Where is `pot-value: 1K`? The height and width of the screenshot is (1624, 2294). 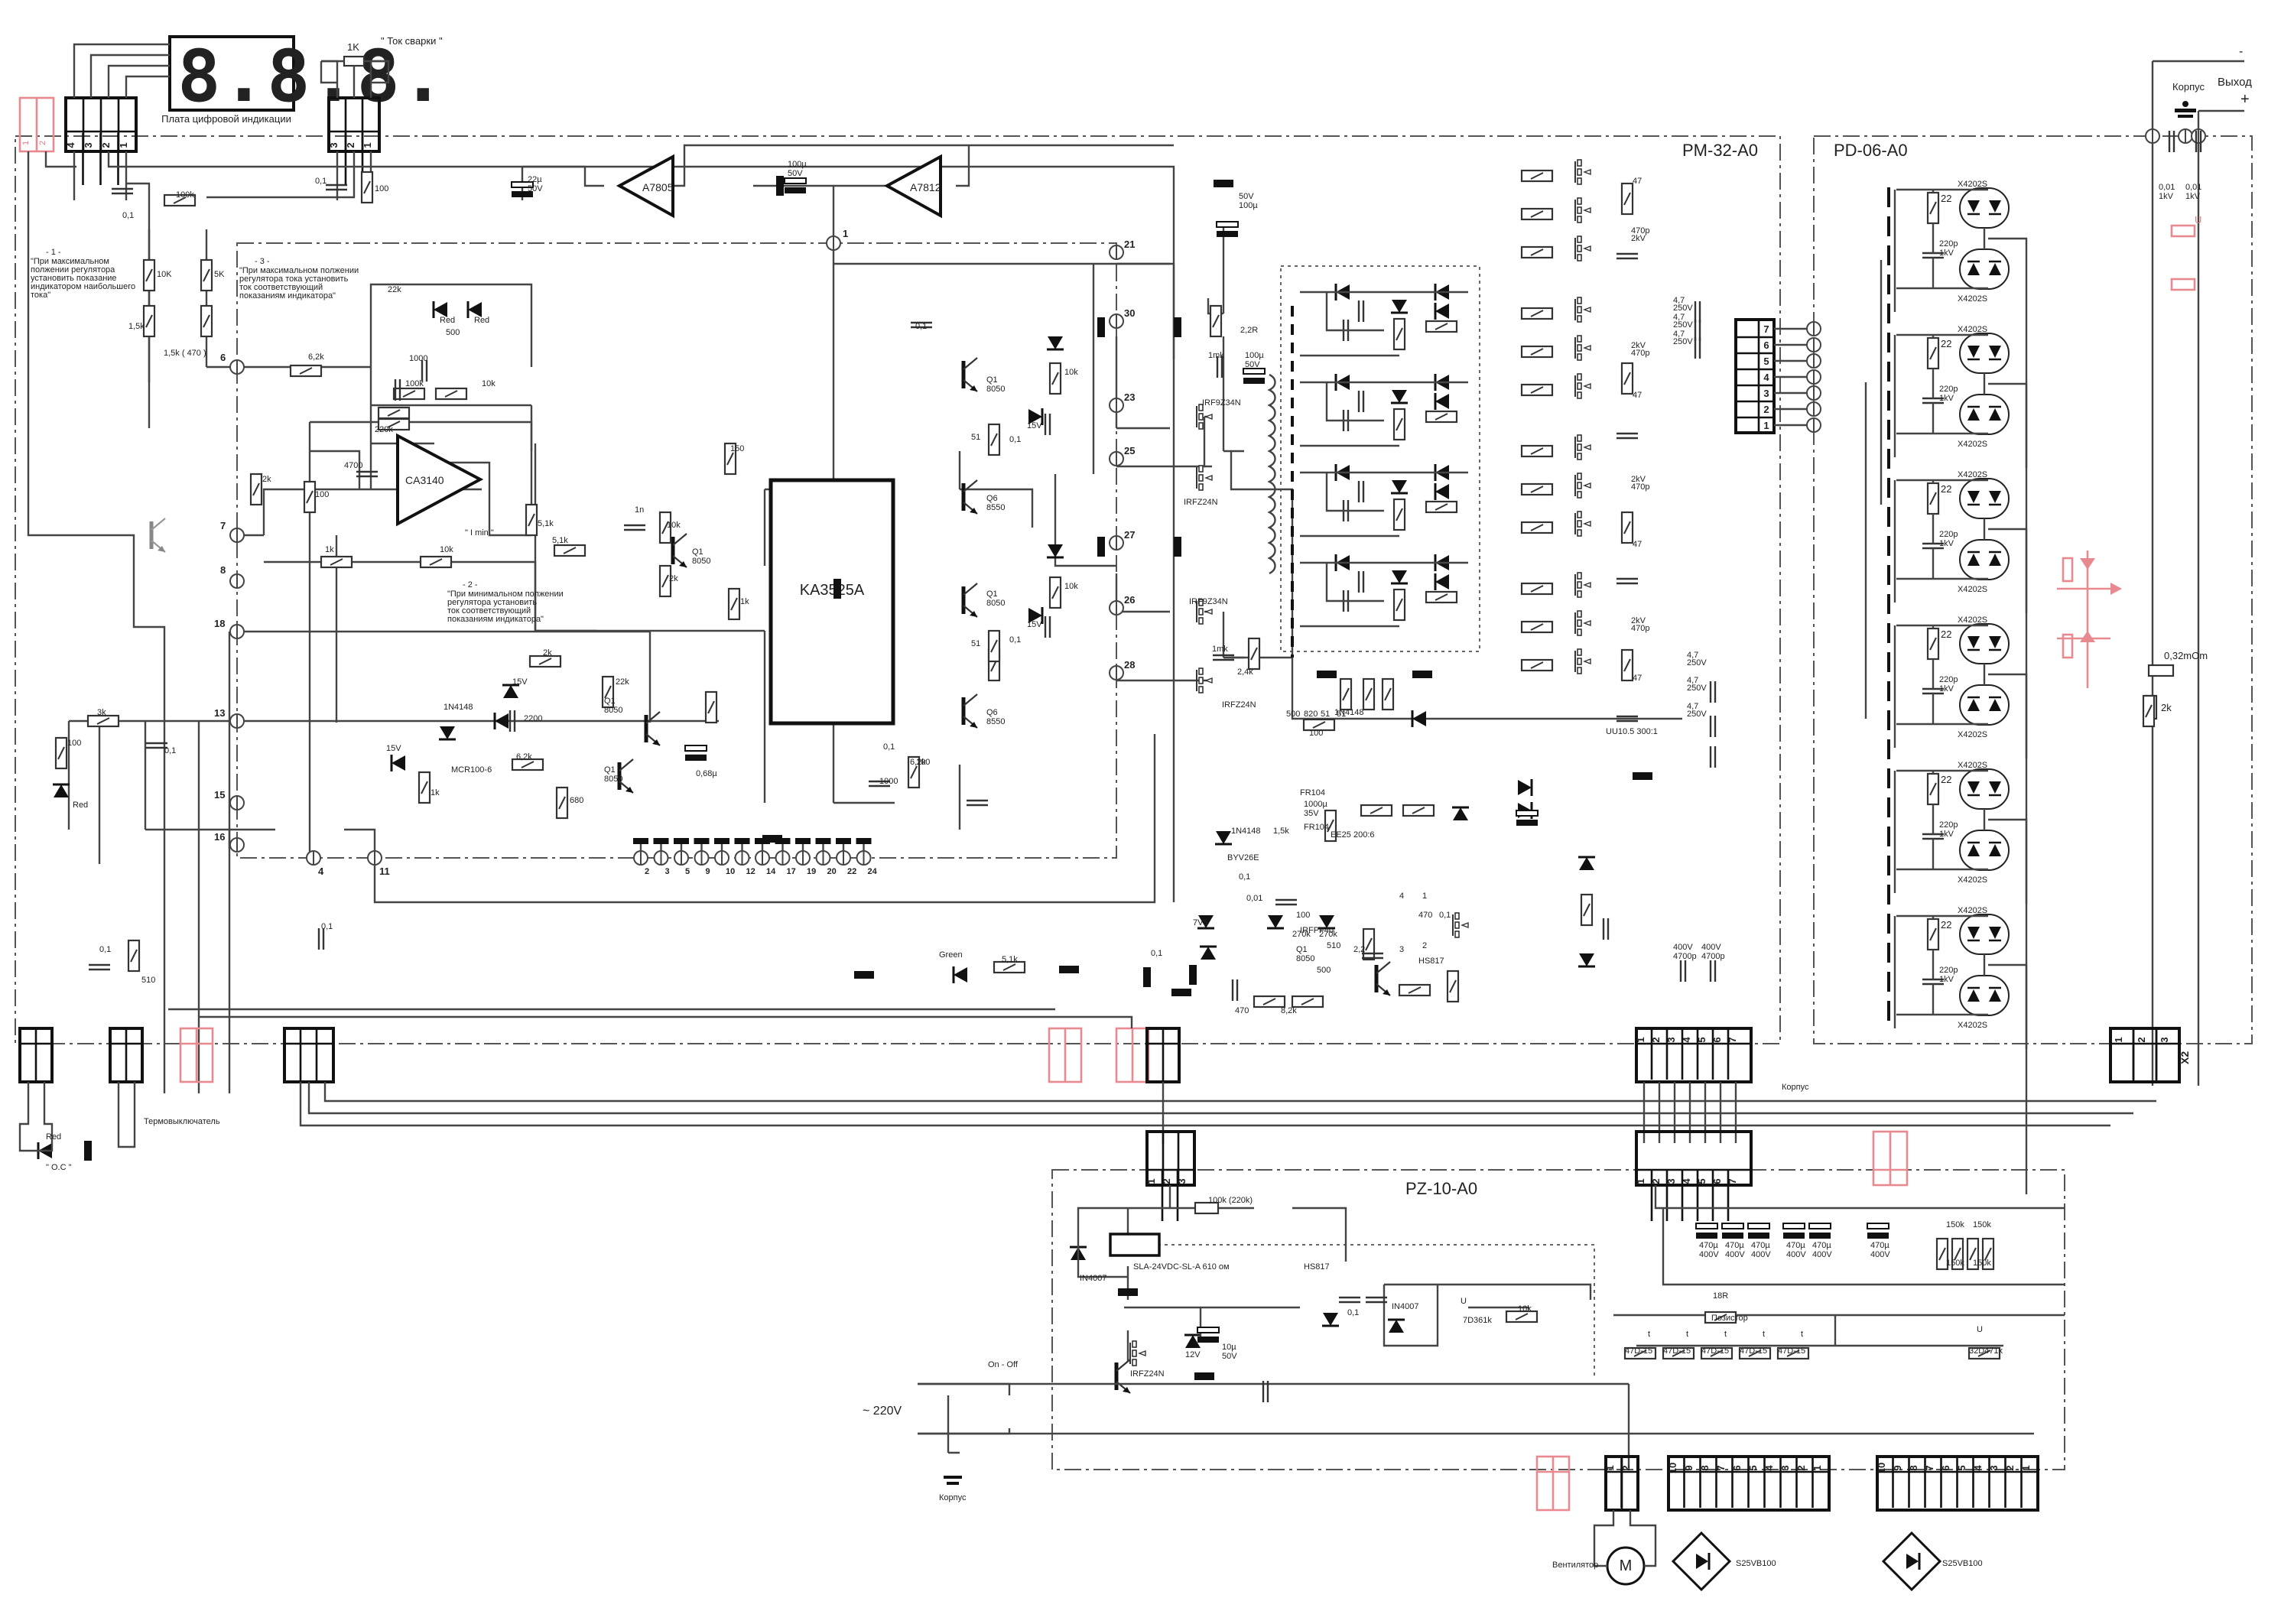 pot-value: 1K is located at coordinates (353, 47).